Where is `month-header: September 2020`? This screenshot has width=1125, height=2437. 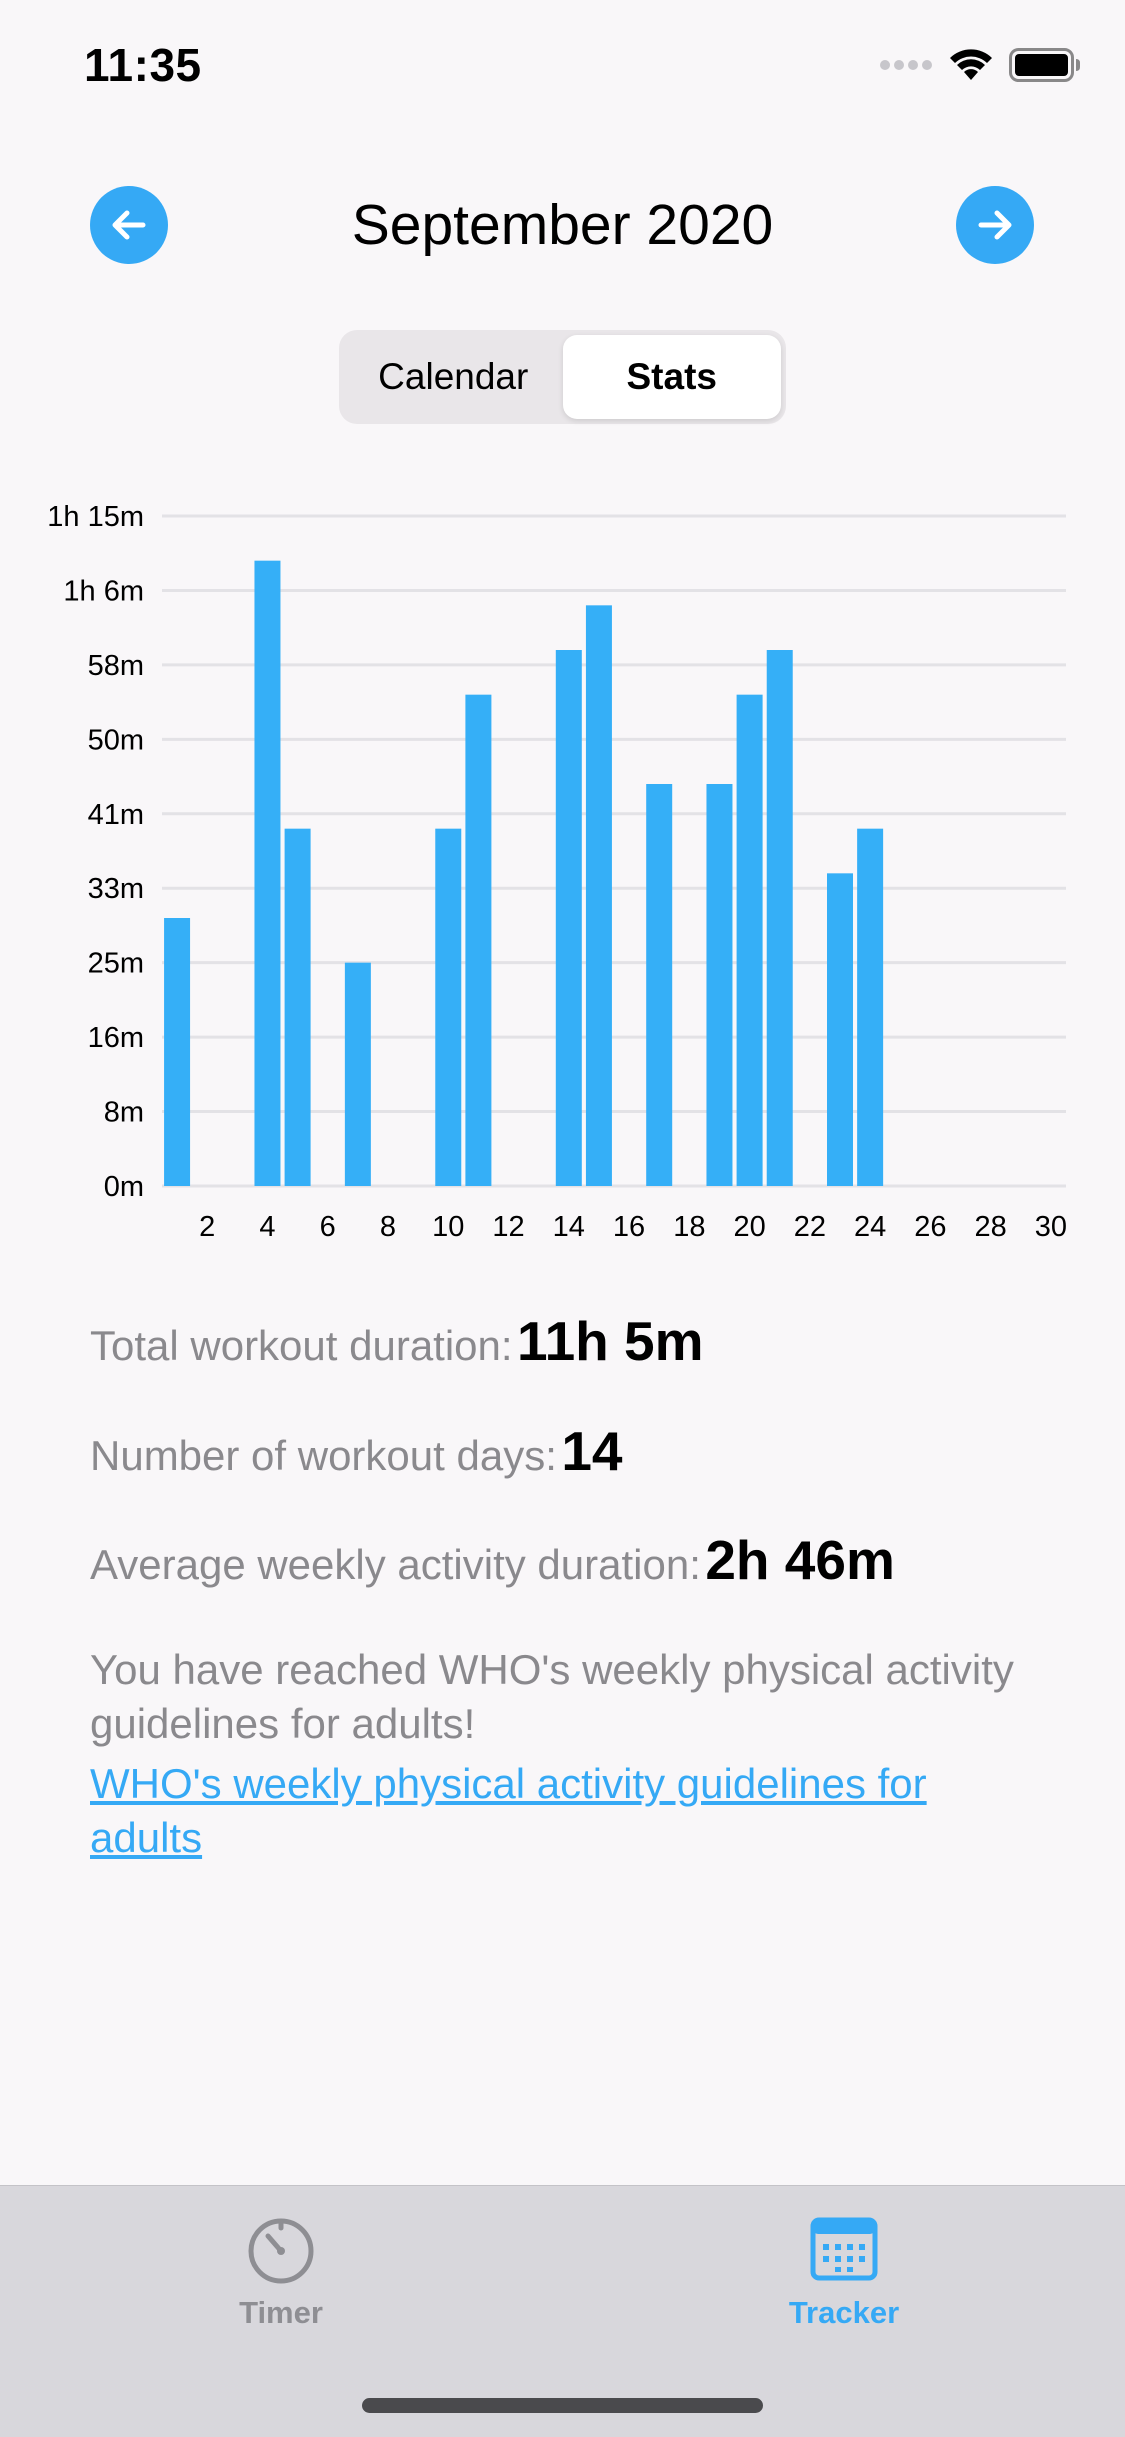 month-header: September 2020 is located at coordinates (562, 225).